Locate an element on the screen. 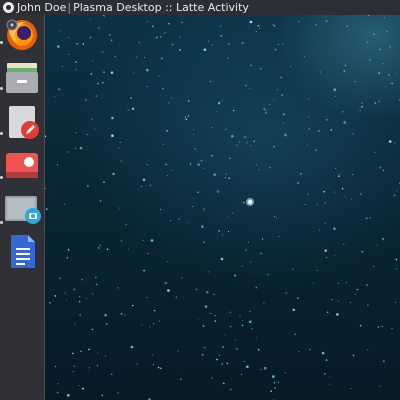 This screenshot has width=400, height=400. dock-item-file-manager is located at coordinates (22, 77).